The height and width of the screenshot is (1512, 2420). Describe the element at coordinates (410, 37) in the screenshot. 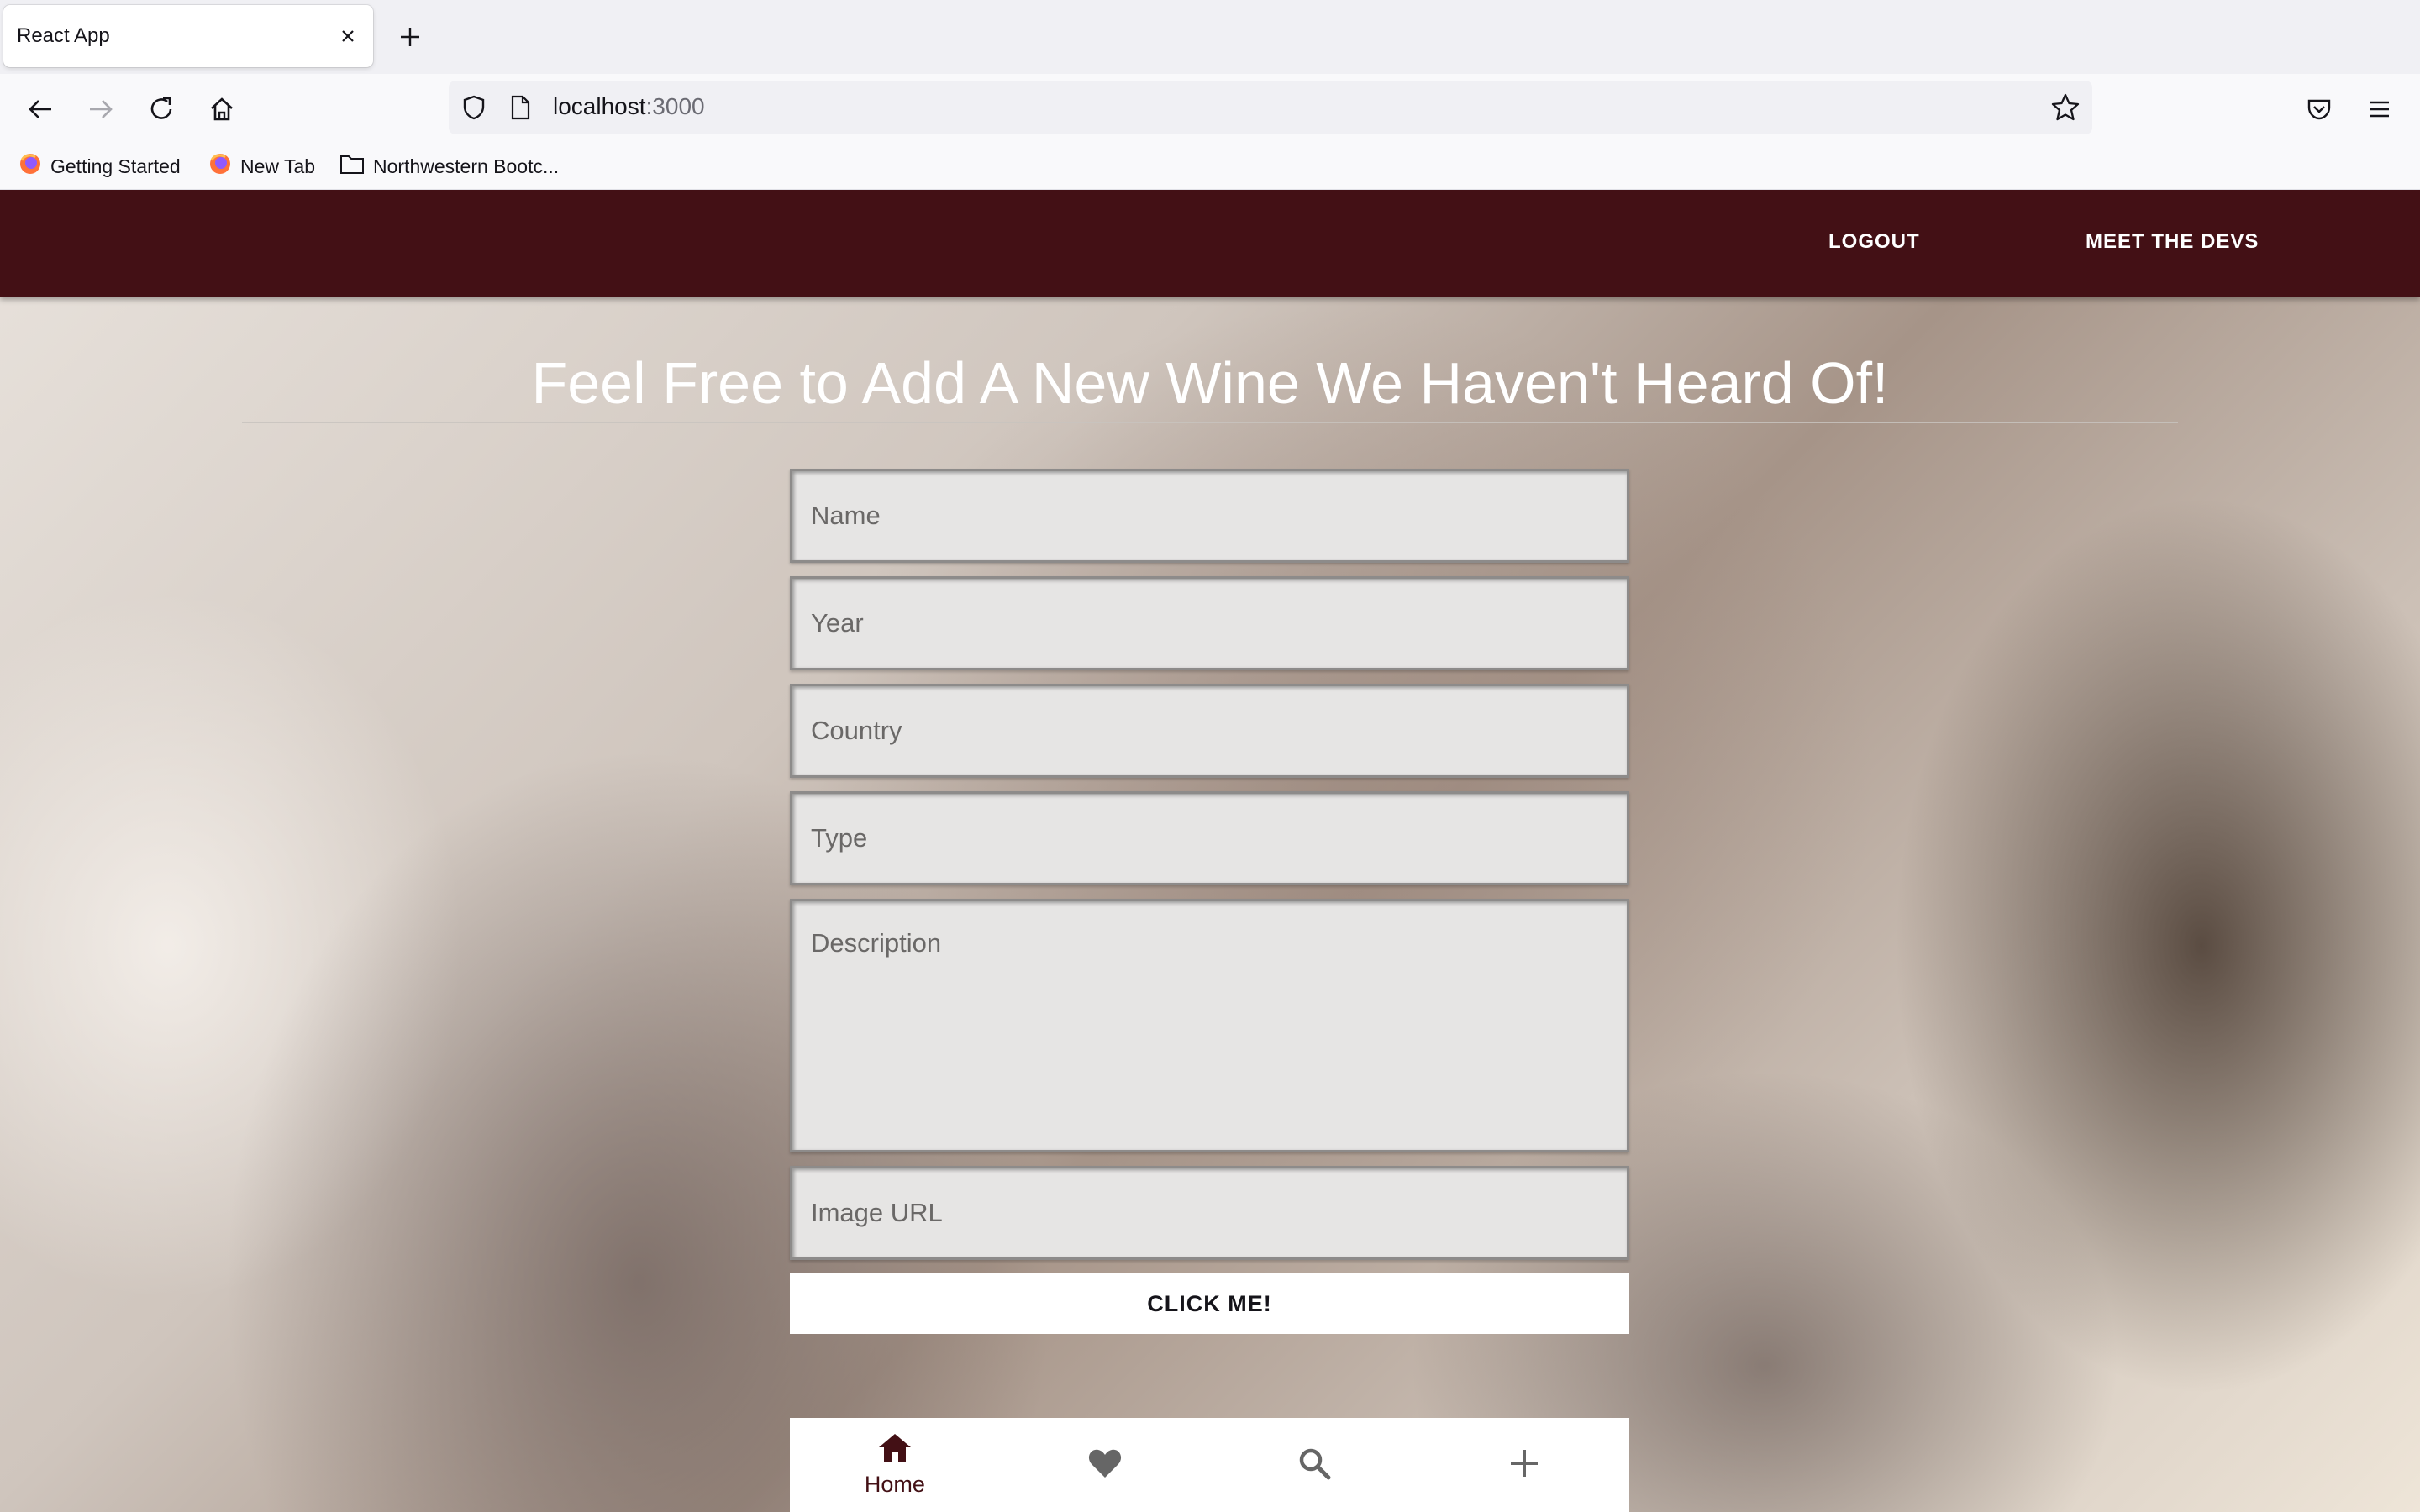

I see `new-tab-plus-icon` at that location.